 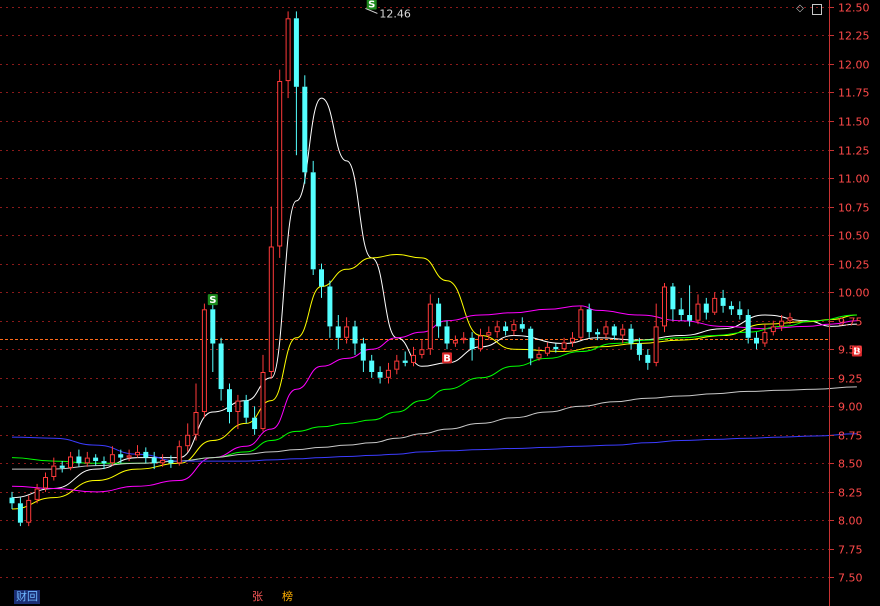 I want to click on signal-label: B, so click(x=447, y=358).